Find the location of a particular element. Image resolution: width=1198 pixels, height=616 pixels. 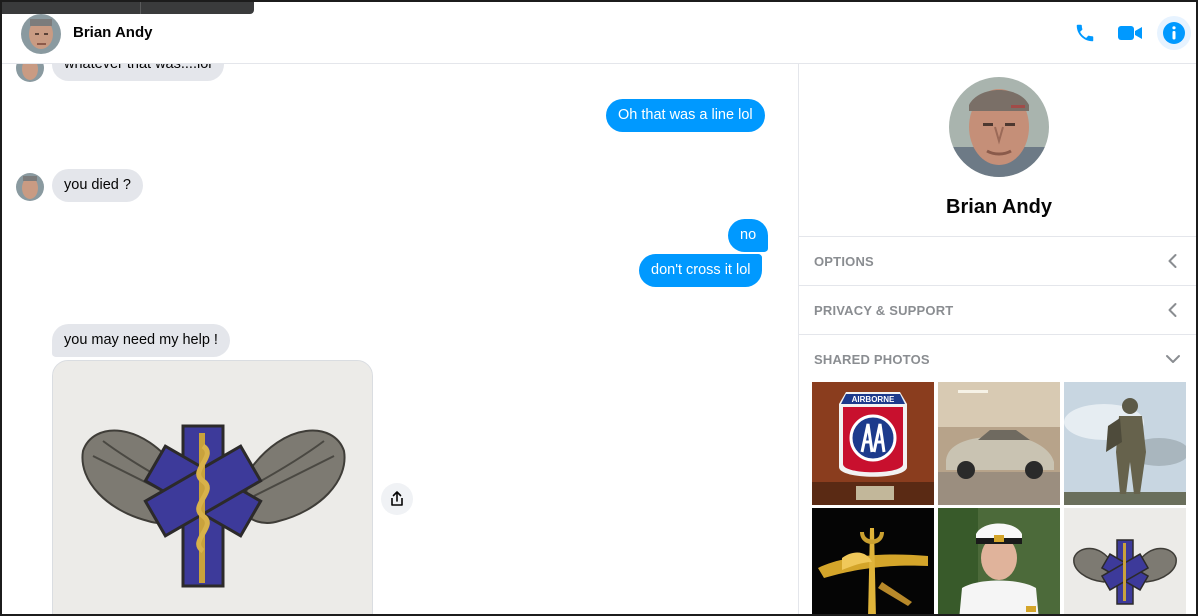

medic-wings-pin-image is located at coordinates (212, 487).